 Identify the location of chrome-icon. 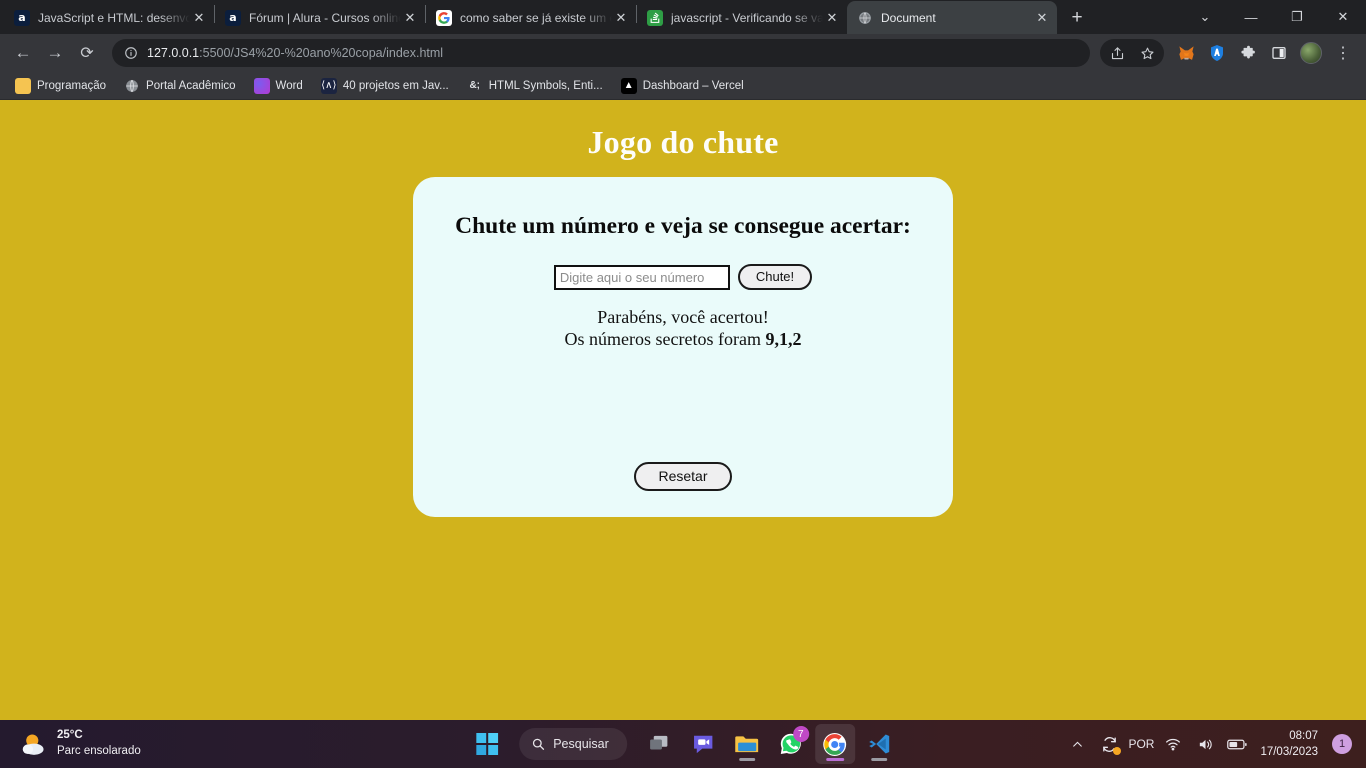
(834, 744).